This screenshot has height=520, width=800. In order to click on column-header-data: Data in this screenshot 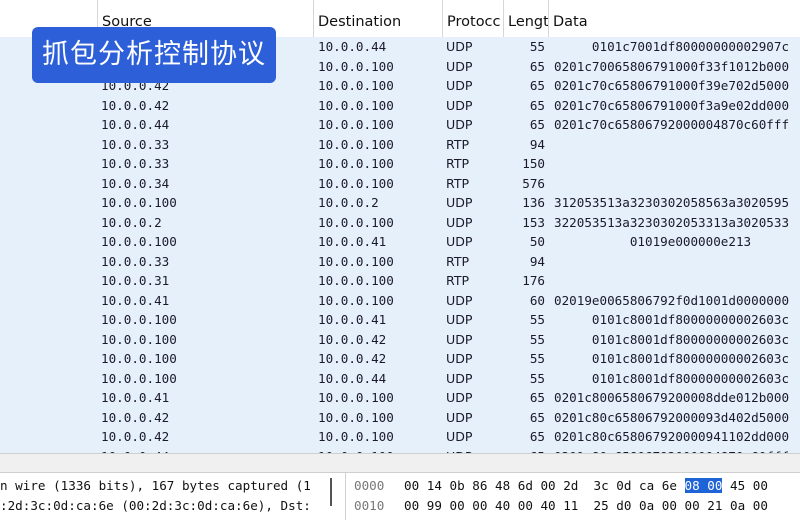, I will do `click(674, 18)`.